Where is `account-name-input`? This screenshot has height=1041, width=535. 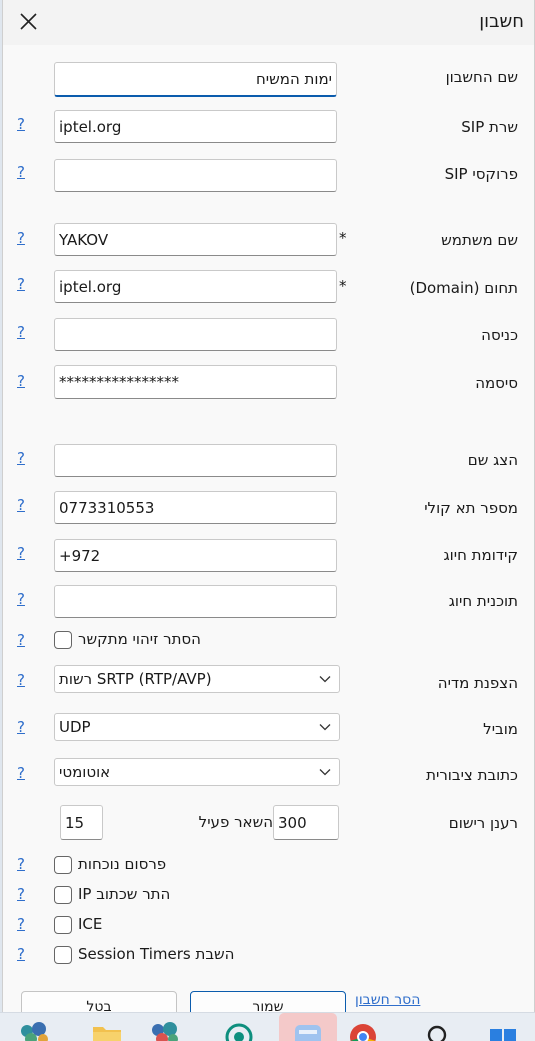 account-name-input is located at coordinates (195, 79).